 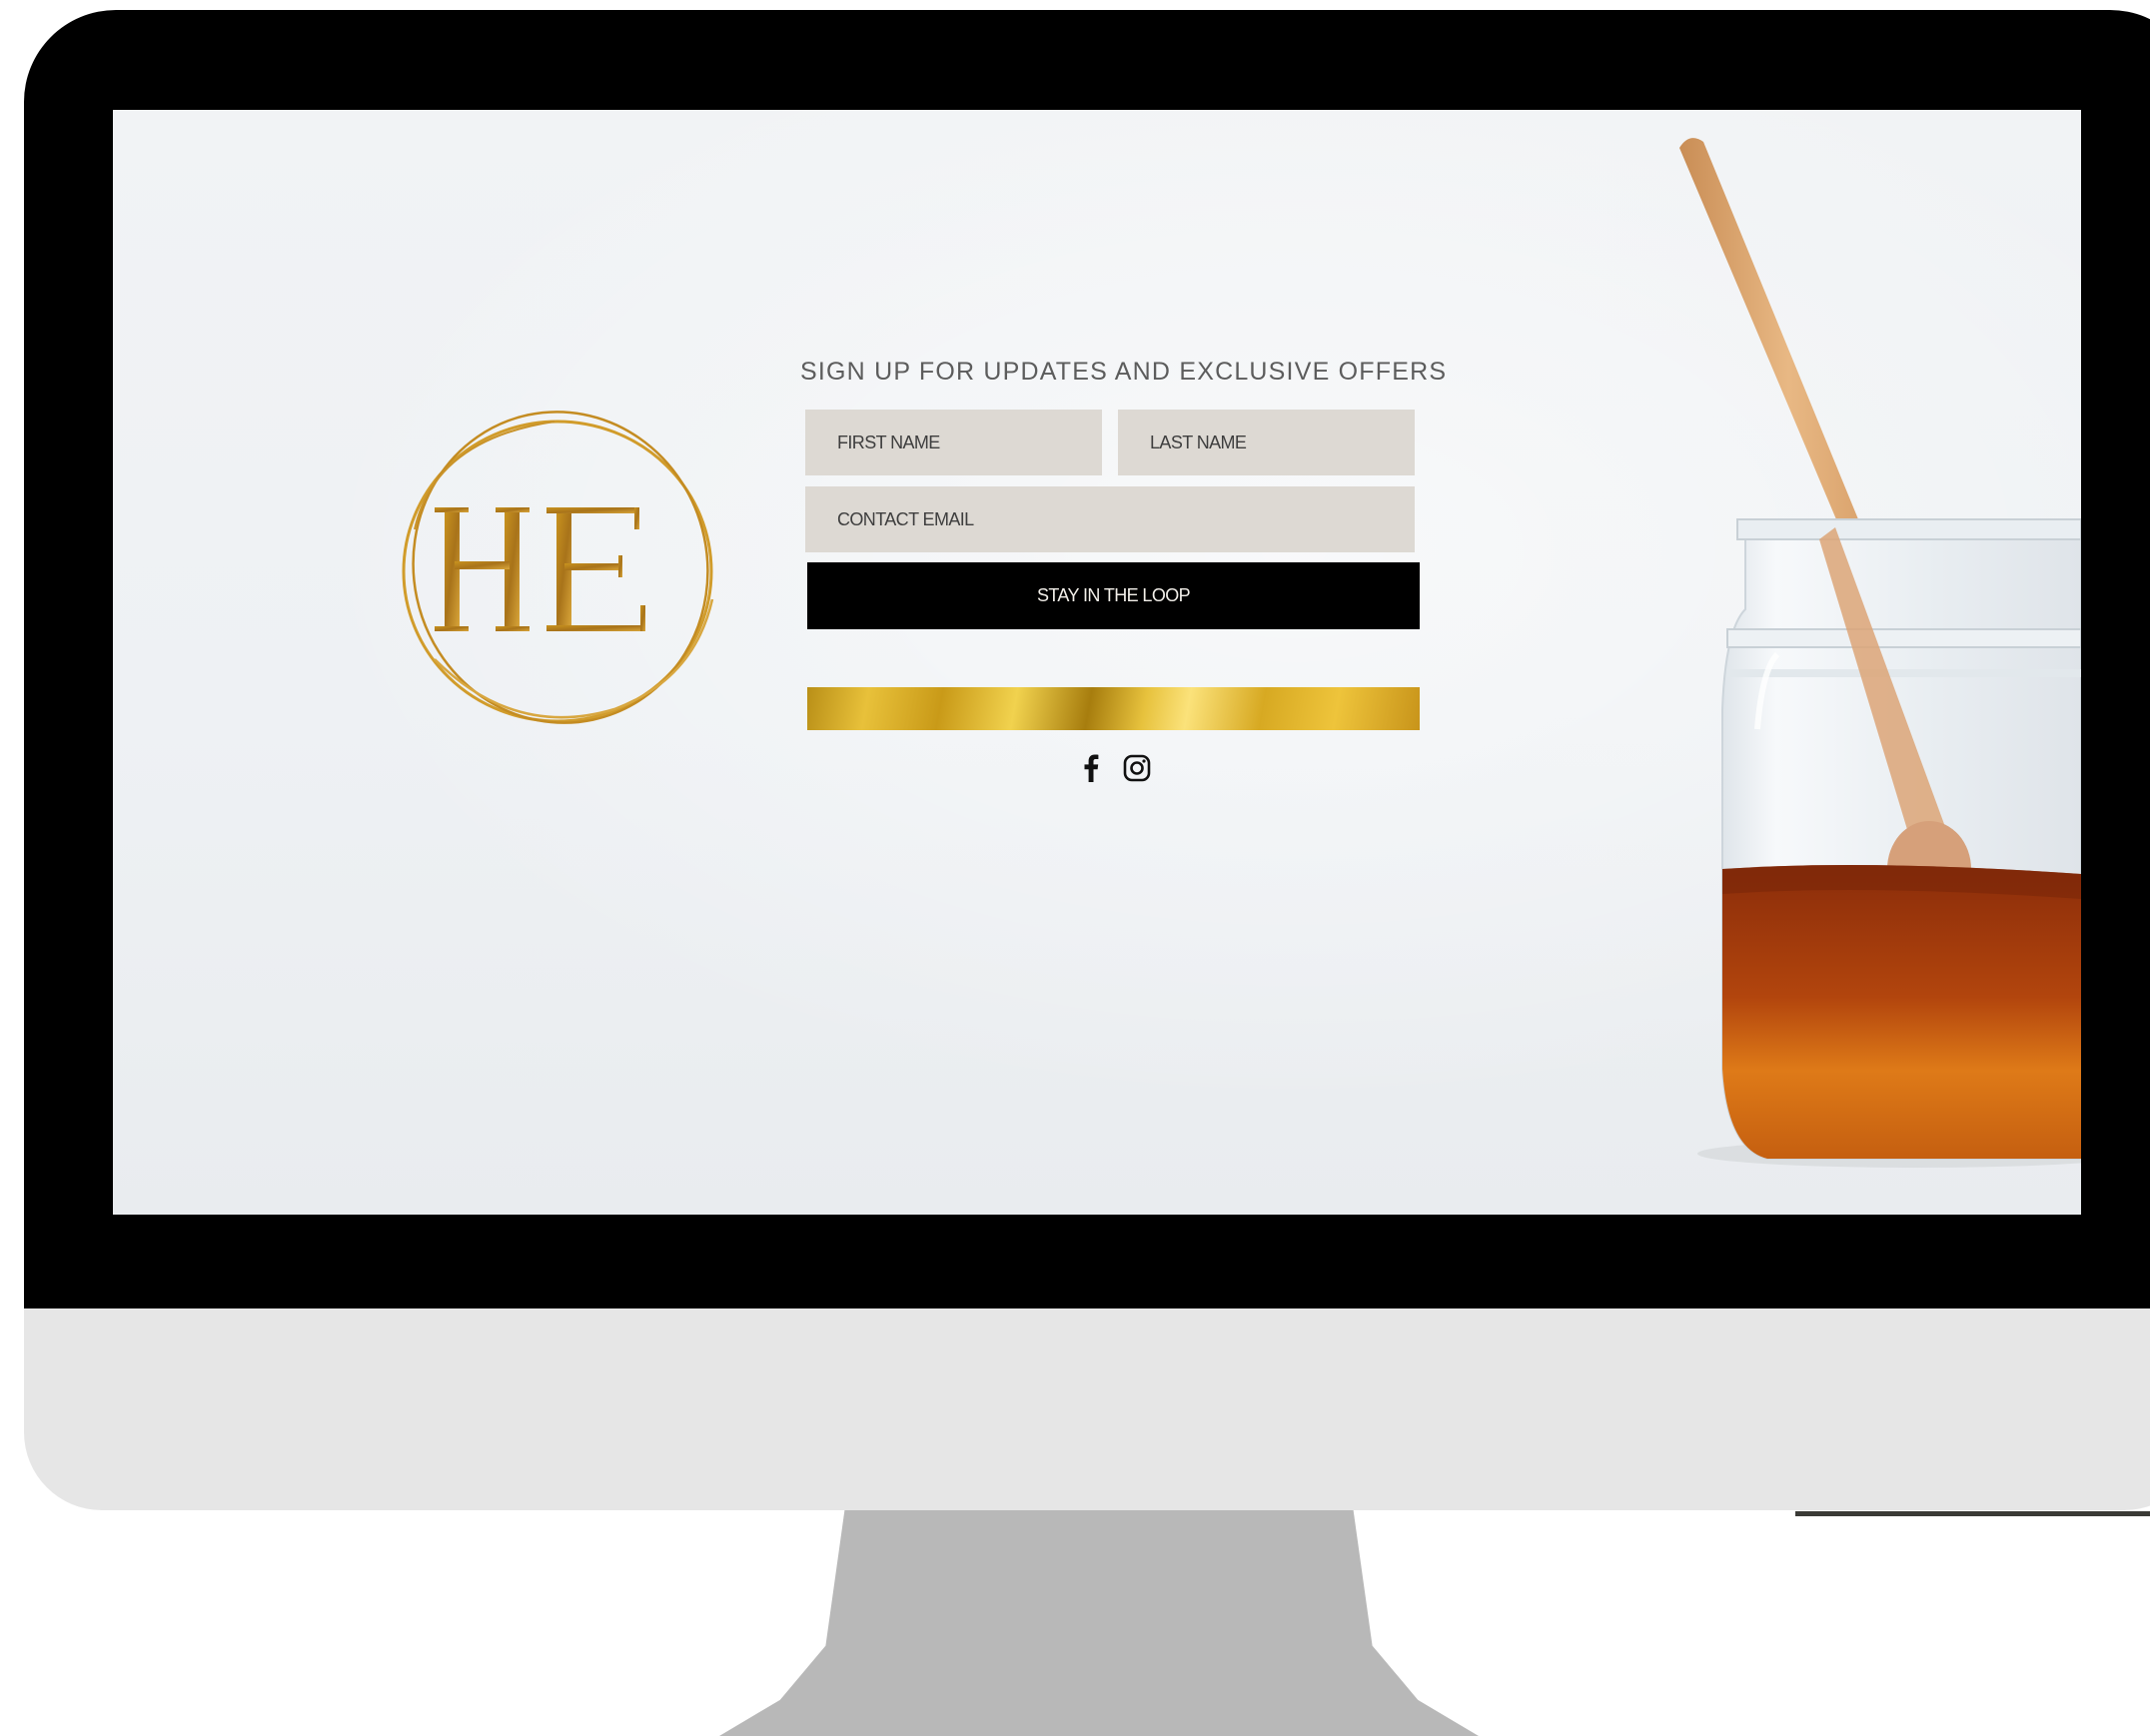 What do you see at coordinates (1114, 768) in the screenshot?
I see `social-links` at bounding box center [1114, 768].